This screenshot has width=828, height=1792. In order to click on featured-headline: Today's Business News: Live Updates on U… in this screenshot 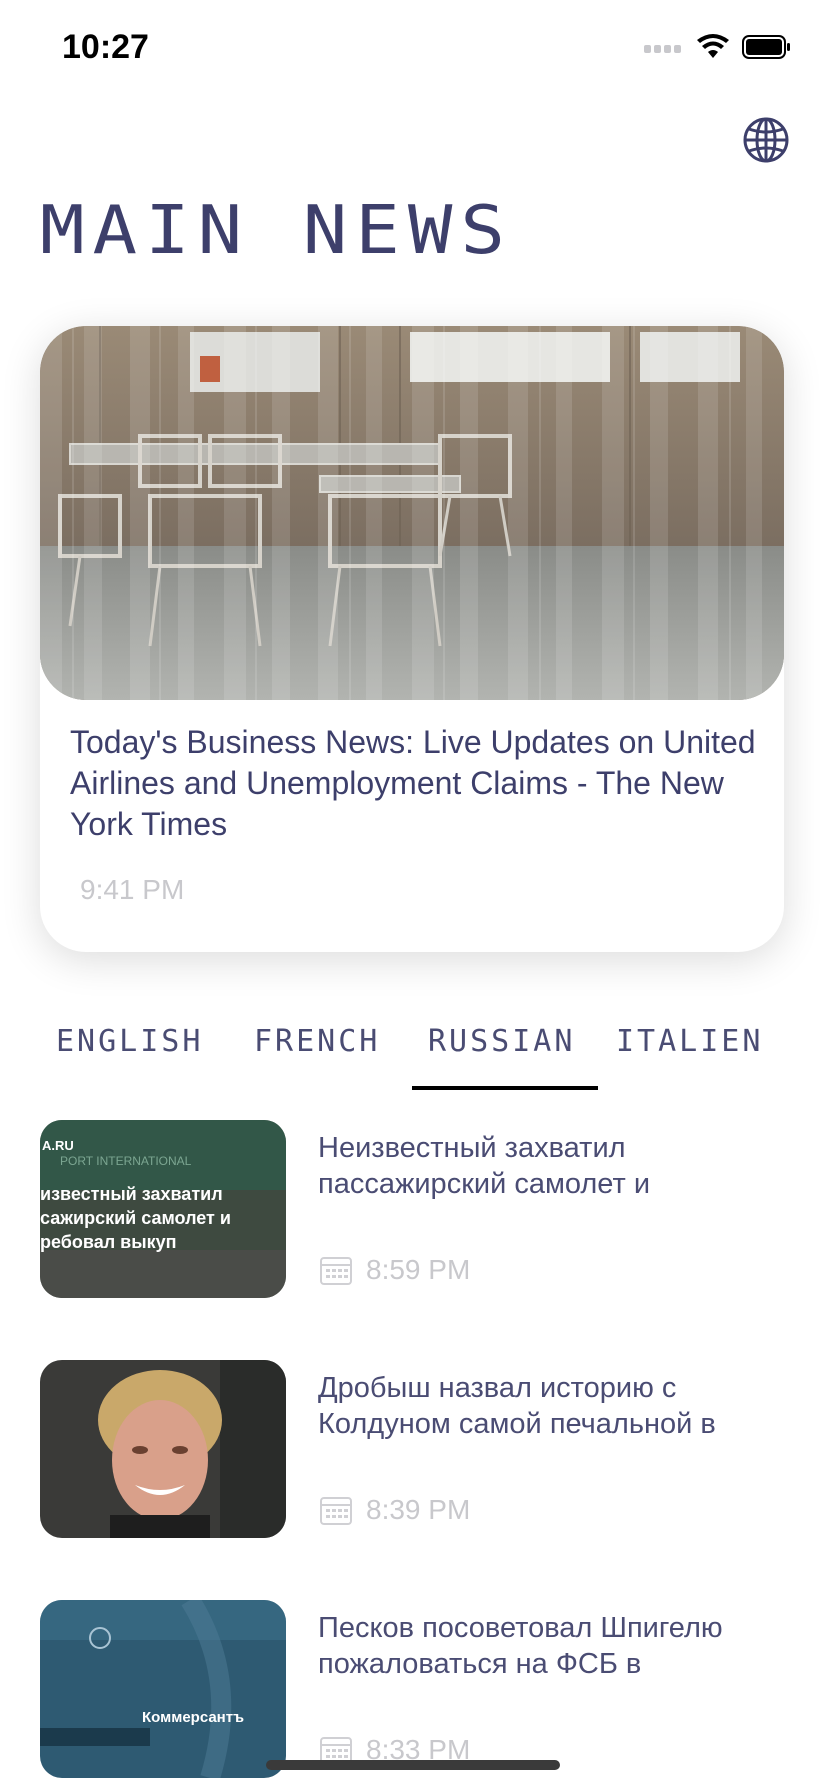, I will do `click(413, 783)`.